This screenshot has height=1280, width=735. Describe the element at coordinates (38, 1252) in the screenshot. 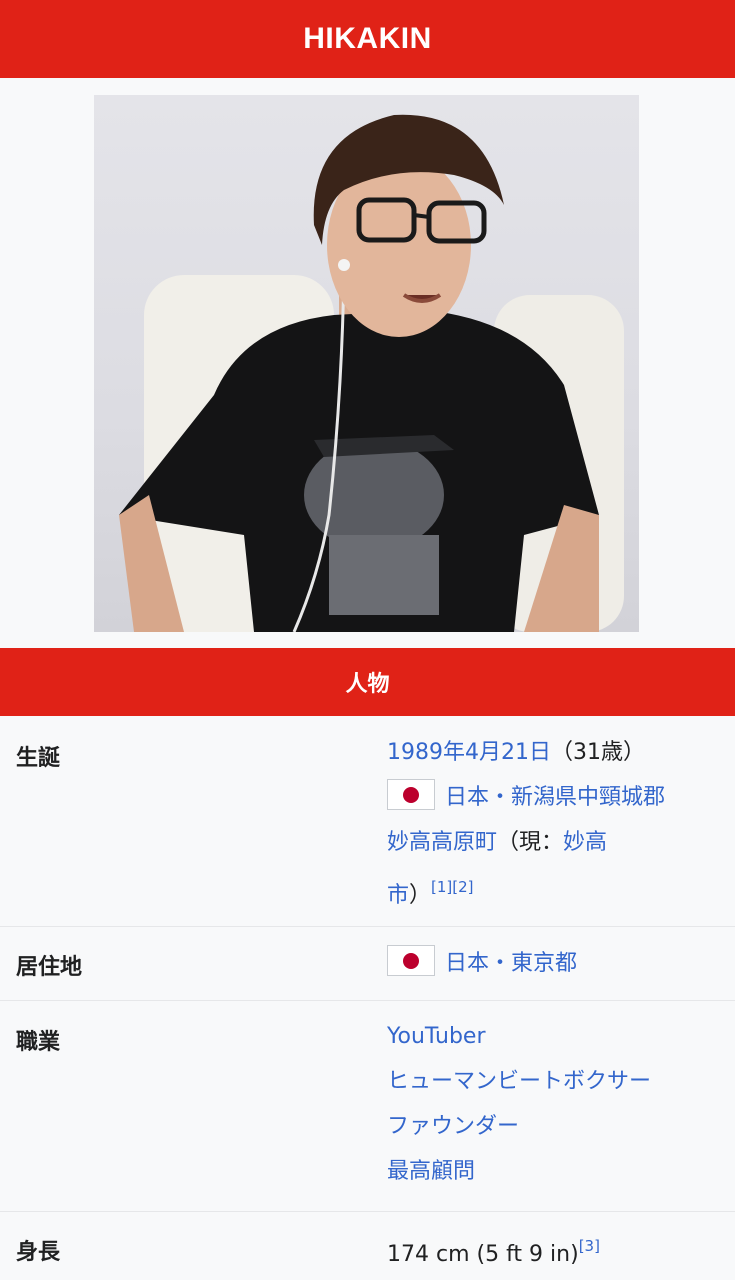

I see `row-height-label: 身長` at that location.